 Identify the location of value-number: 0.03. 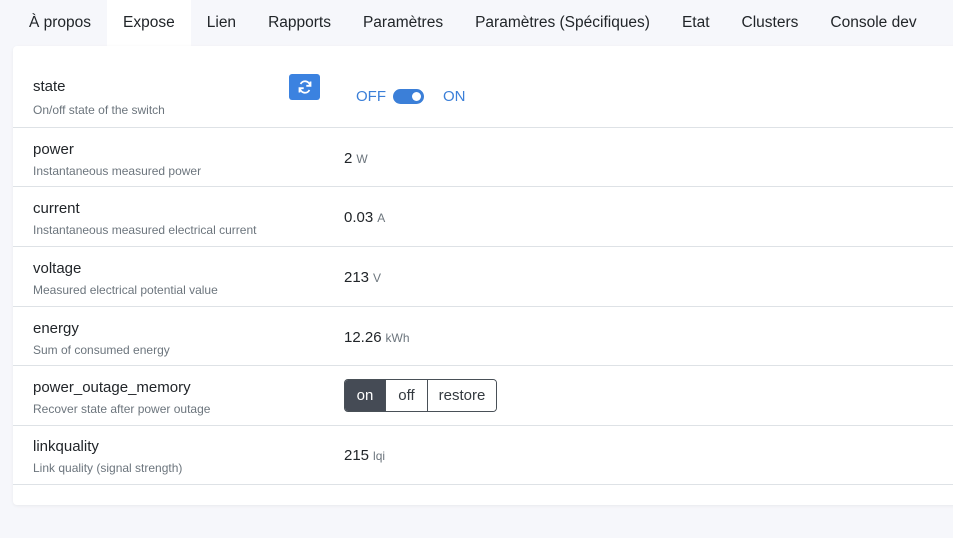
(359, 217).